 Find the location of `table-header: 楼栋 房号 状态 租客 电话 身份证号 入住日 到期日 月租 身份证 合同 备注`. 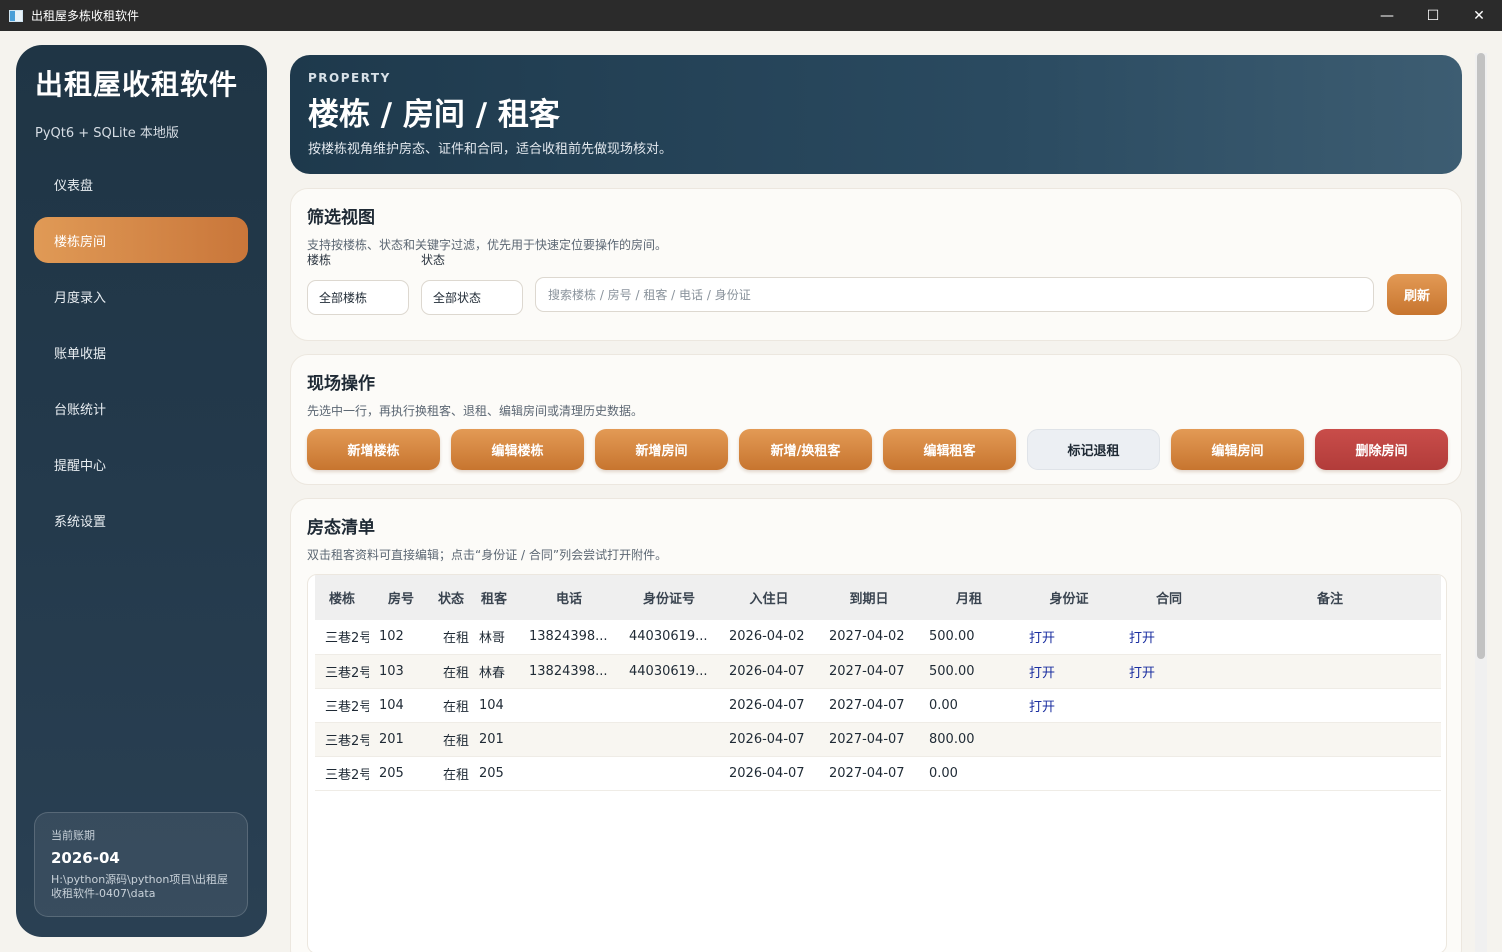

table-header: 楼栋 房号 状态 租客 电话 身份证号 入住日 到期日 月租 身份证 合同 备注 is located at coordinates (878, 597).